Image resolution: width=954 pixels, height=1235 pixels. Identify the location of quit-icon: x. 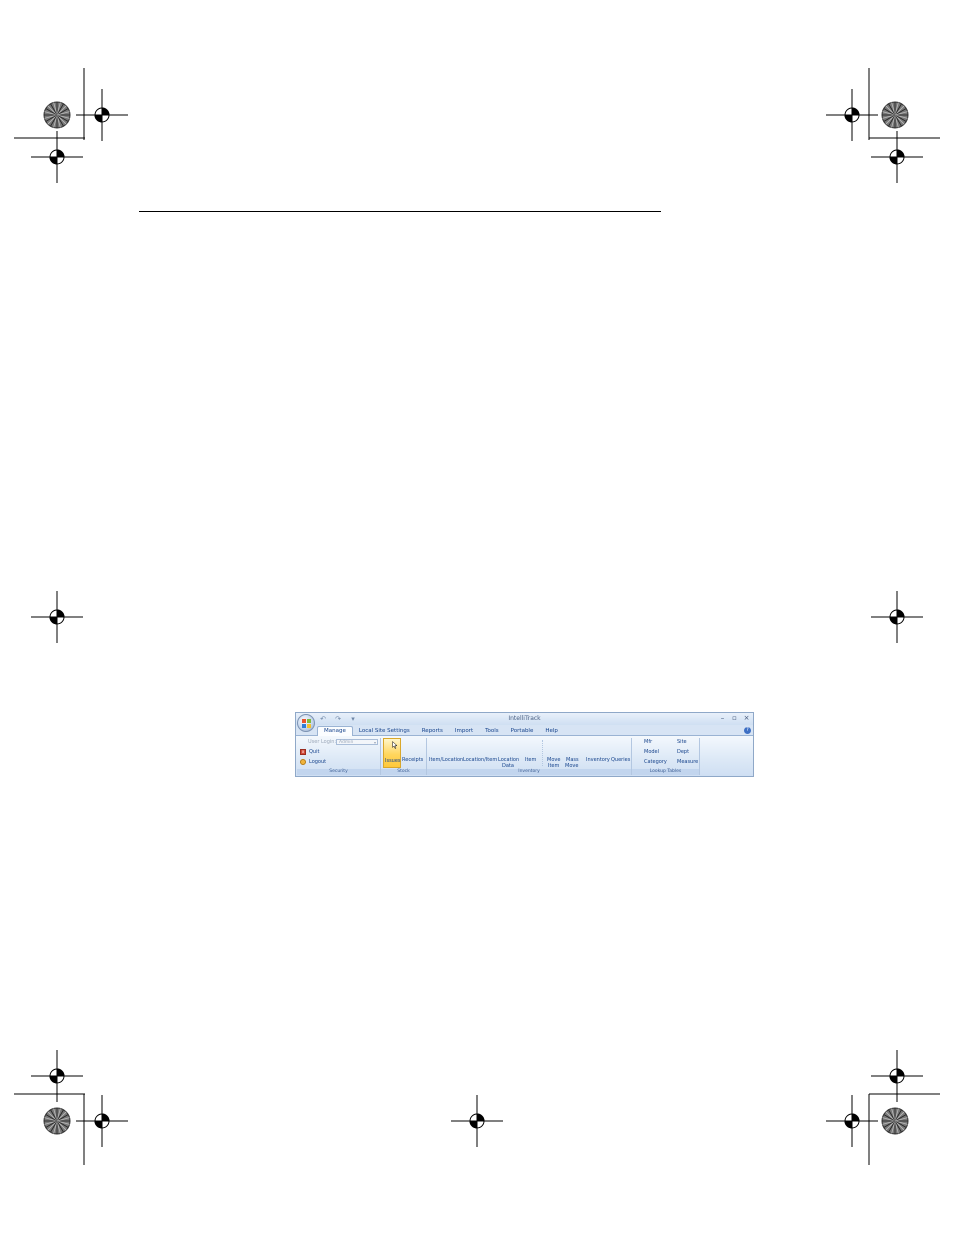
(303, 752).